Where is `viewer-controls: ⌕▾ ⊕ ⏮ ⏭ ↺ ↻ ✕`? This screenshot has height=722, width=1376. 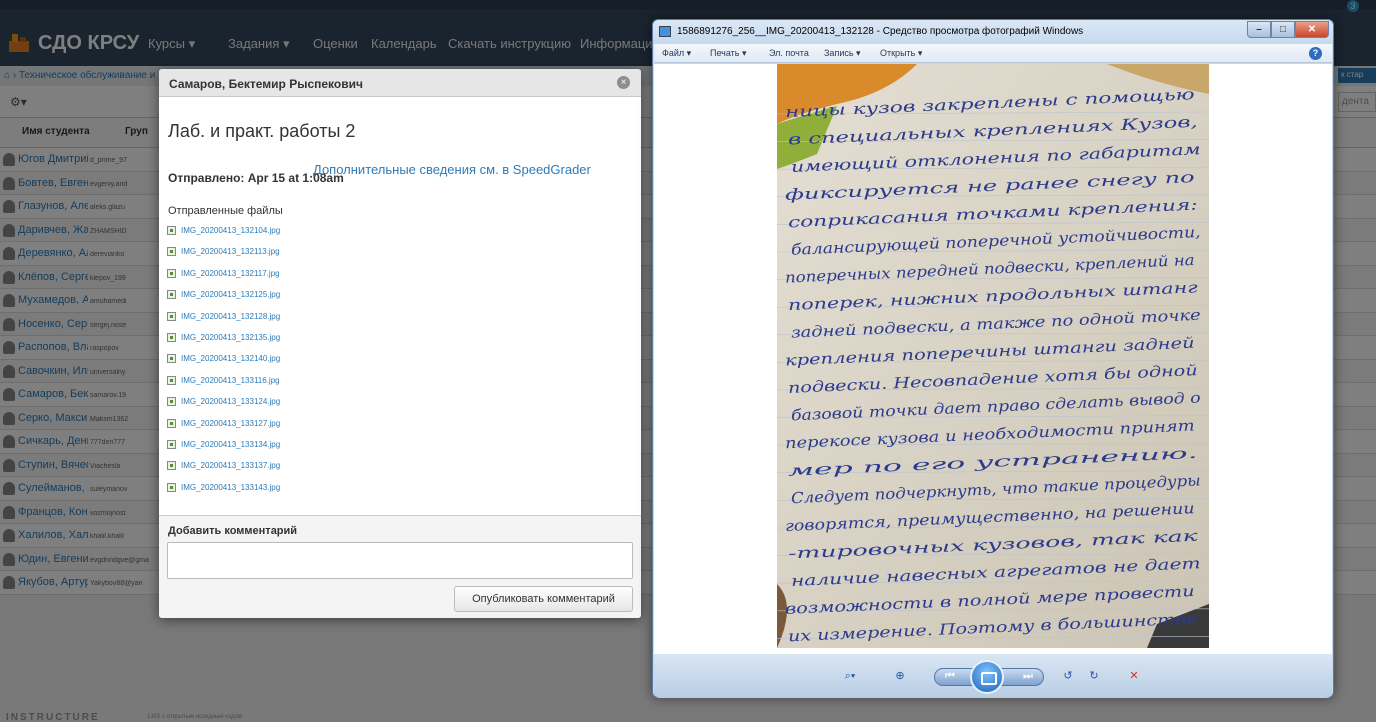 viewer-controls: ⌕▾ ⊕ ⏮ ⏭ ↺ ↻ ✕ is located at coordinates (993, 676).